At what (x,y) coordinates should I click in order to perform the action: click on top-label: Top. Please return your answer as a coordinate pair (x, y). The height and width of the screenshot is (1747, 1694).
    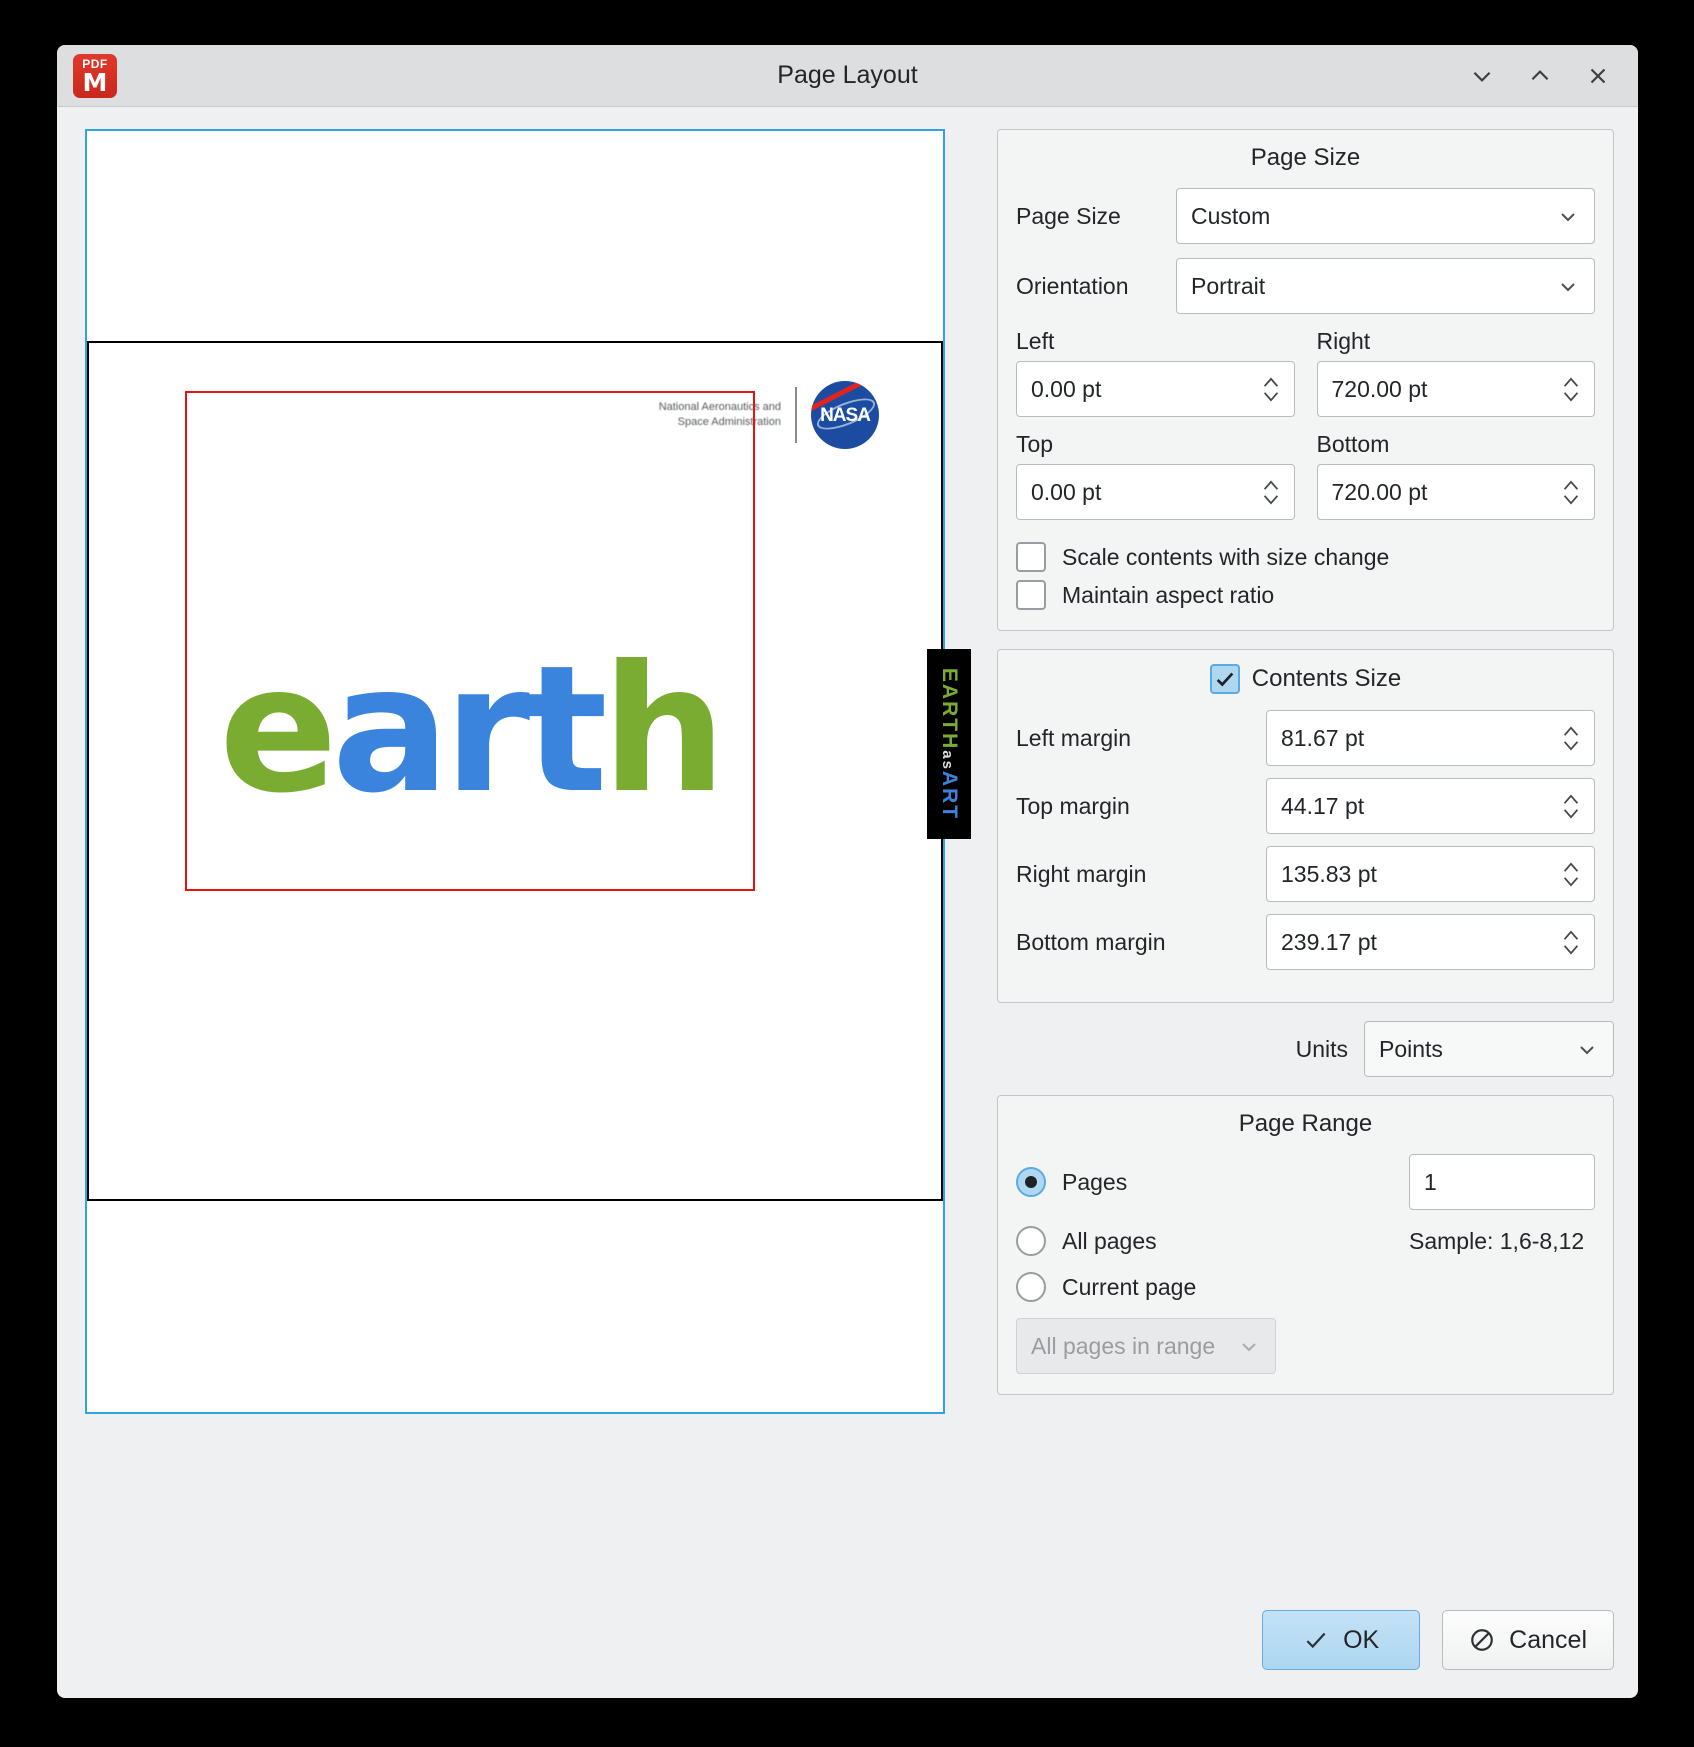
    Looking at the image, I should click on (1035, 444).